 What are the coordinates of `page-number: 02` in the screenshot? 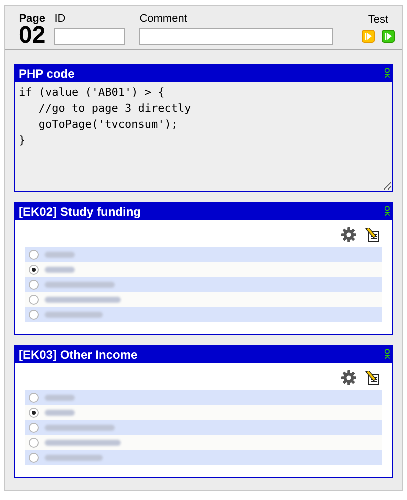 It's located at (32, 36).